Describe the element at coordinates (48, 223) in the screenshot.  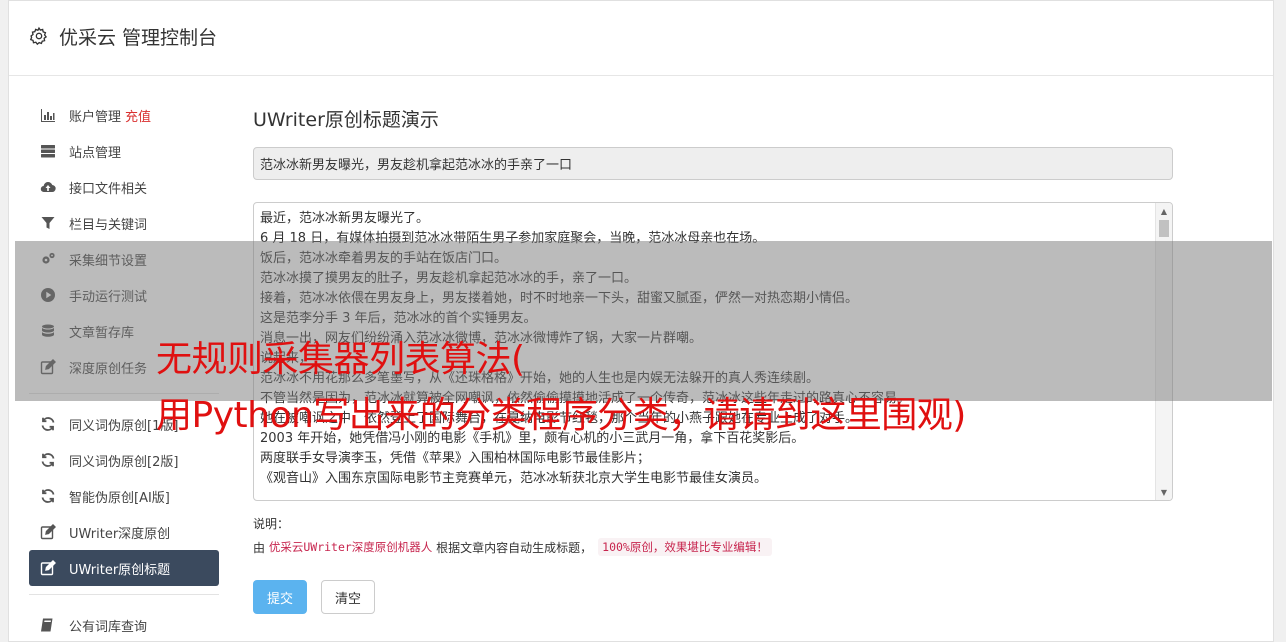
I see `filter-icon` at that location.